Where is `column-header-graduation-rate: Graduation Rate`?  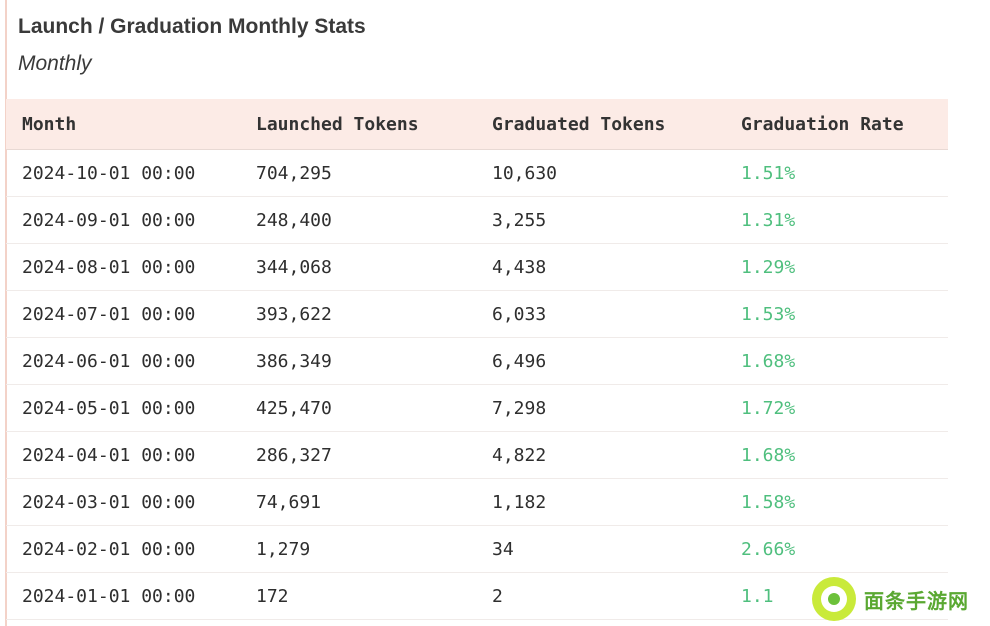 column-header-graduation-rate: Graduation Rate is located at coordinates (844, 124).